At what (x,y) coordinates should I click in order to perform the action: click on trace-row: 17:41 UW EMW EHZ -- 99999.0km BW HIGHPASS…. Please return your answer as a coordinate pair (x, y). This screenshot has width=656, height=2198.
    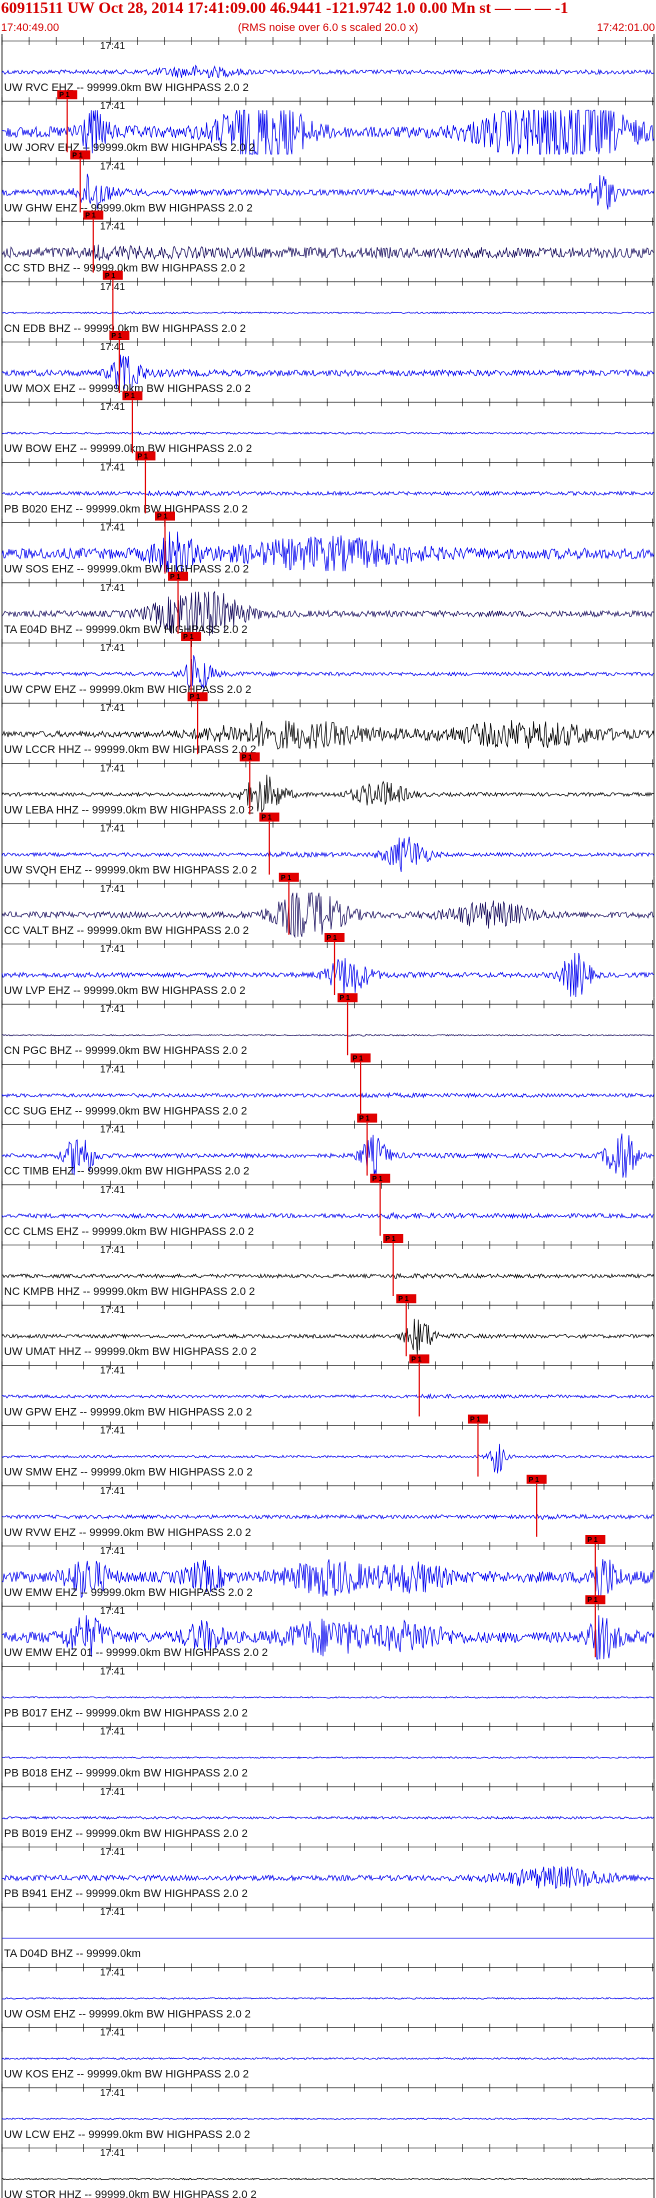
    Looking at the image, I should click on (328, 1567).